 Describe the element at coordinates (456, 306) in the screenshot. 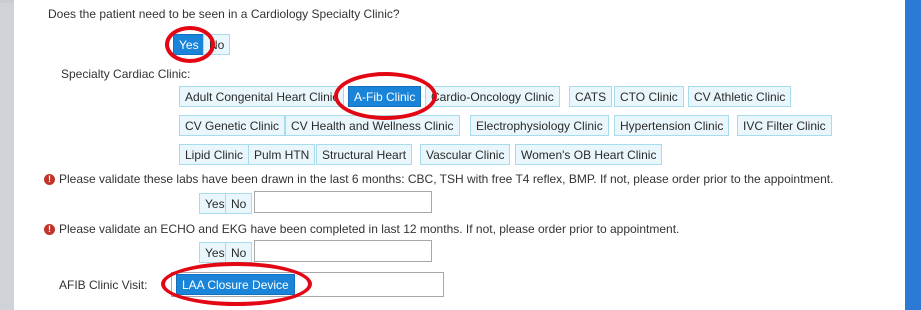

I see `cutoff-text-row` at that location.